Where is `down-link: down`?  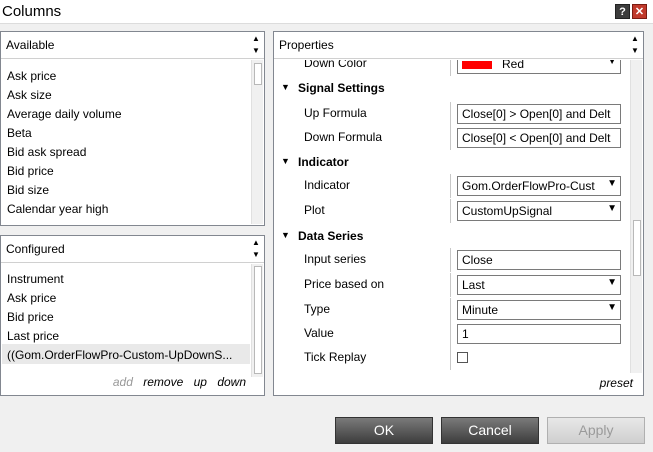 down-link: down is located at coordinates (231, 382).